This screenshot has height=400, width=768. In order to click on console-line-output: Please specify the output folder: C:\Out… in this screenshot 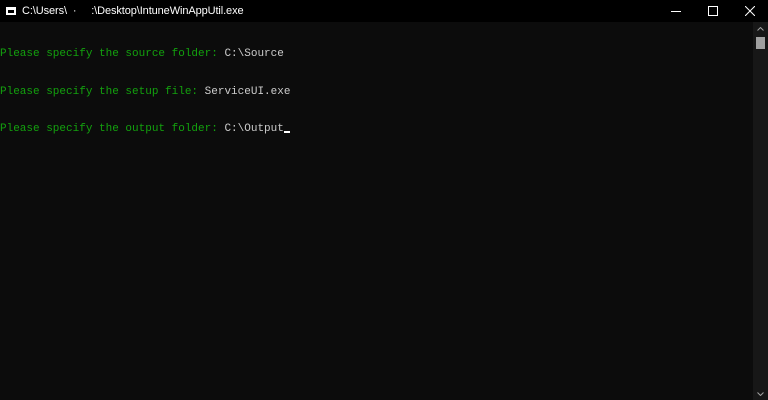, I will do `click(376, 129)`.